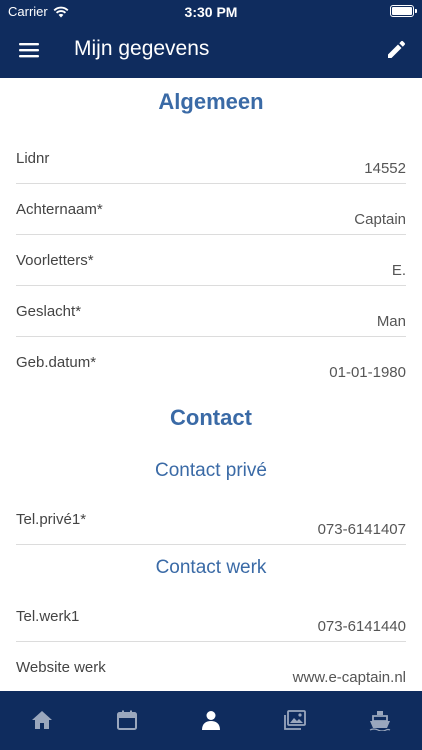 This screenshot has width=422, height=750. I want to click on tab-profile, so click(211, 720).